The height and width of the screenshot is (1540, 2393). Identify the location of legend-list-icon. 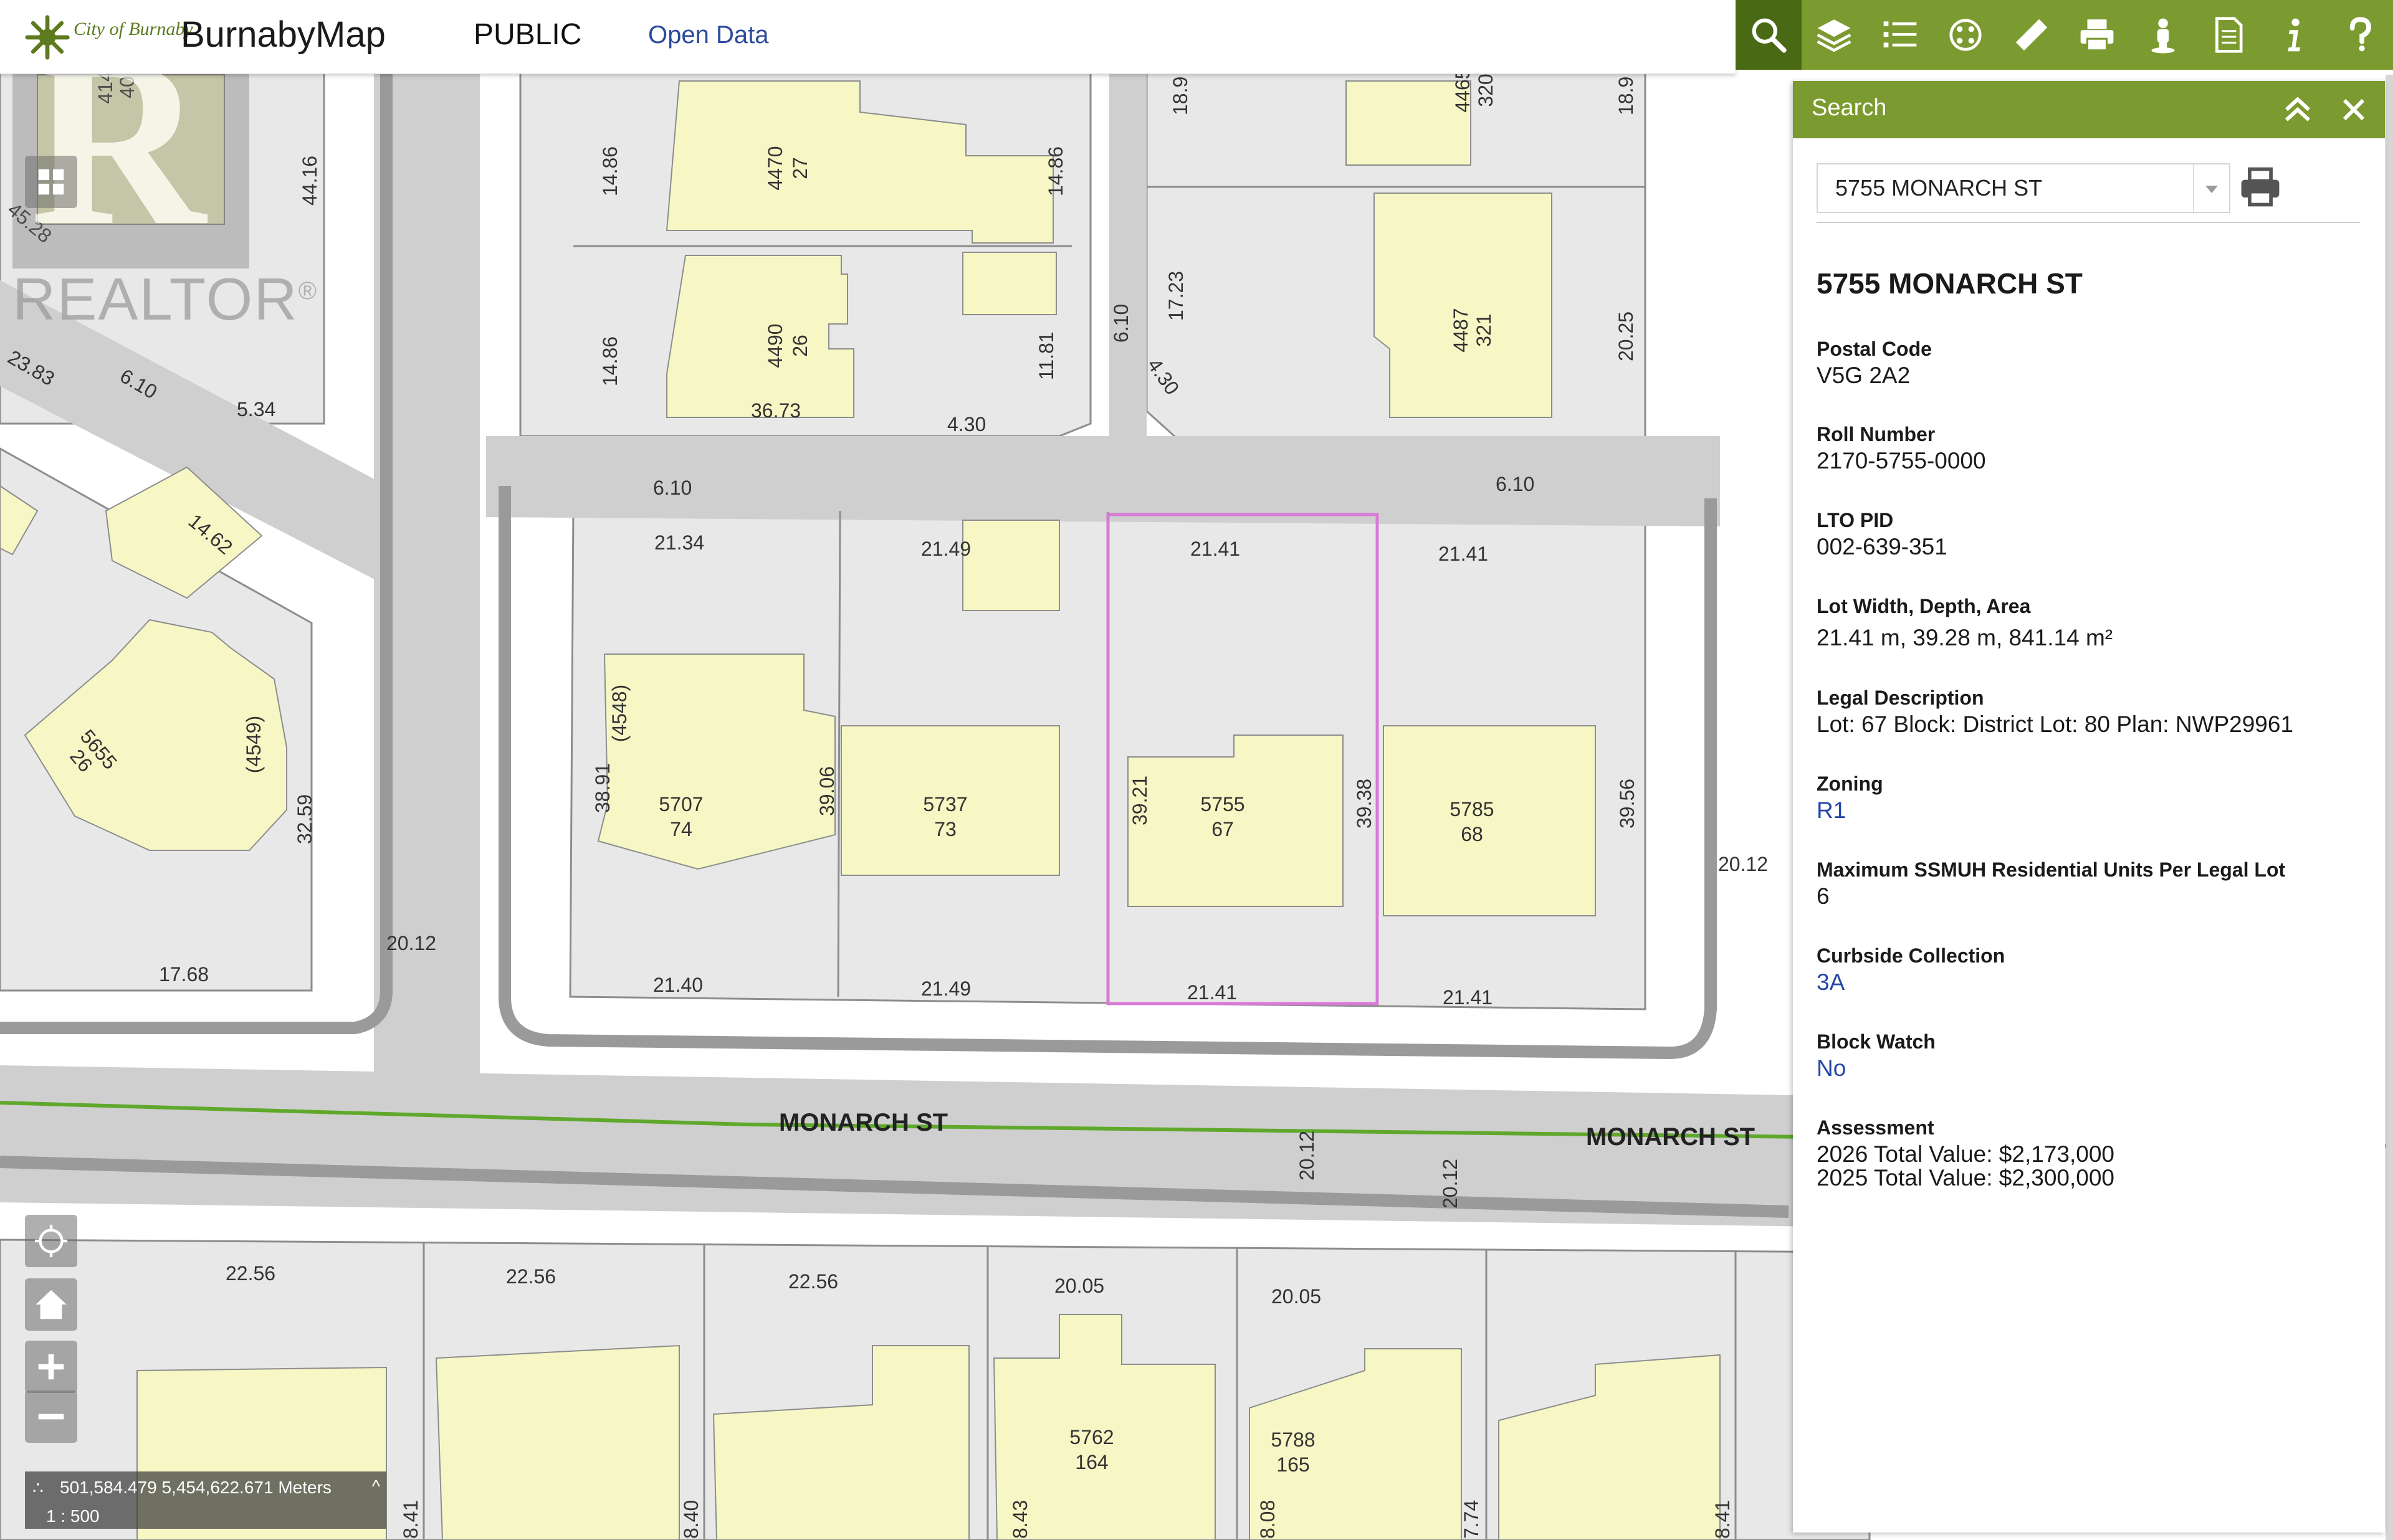
(1900, 34).